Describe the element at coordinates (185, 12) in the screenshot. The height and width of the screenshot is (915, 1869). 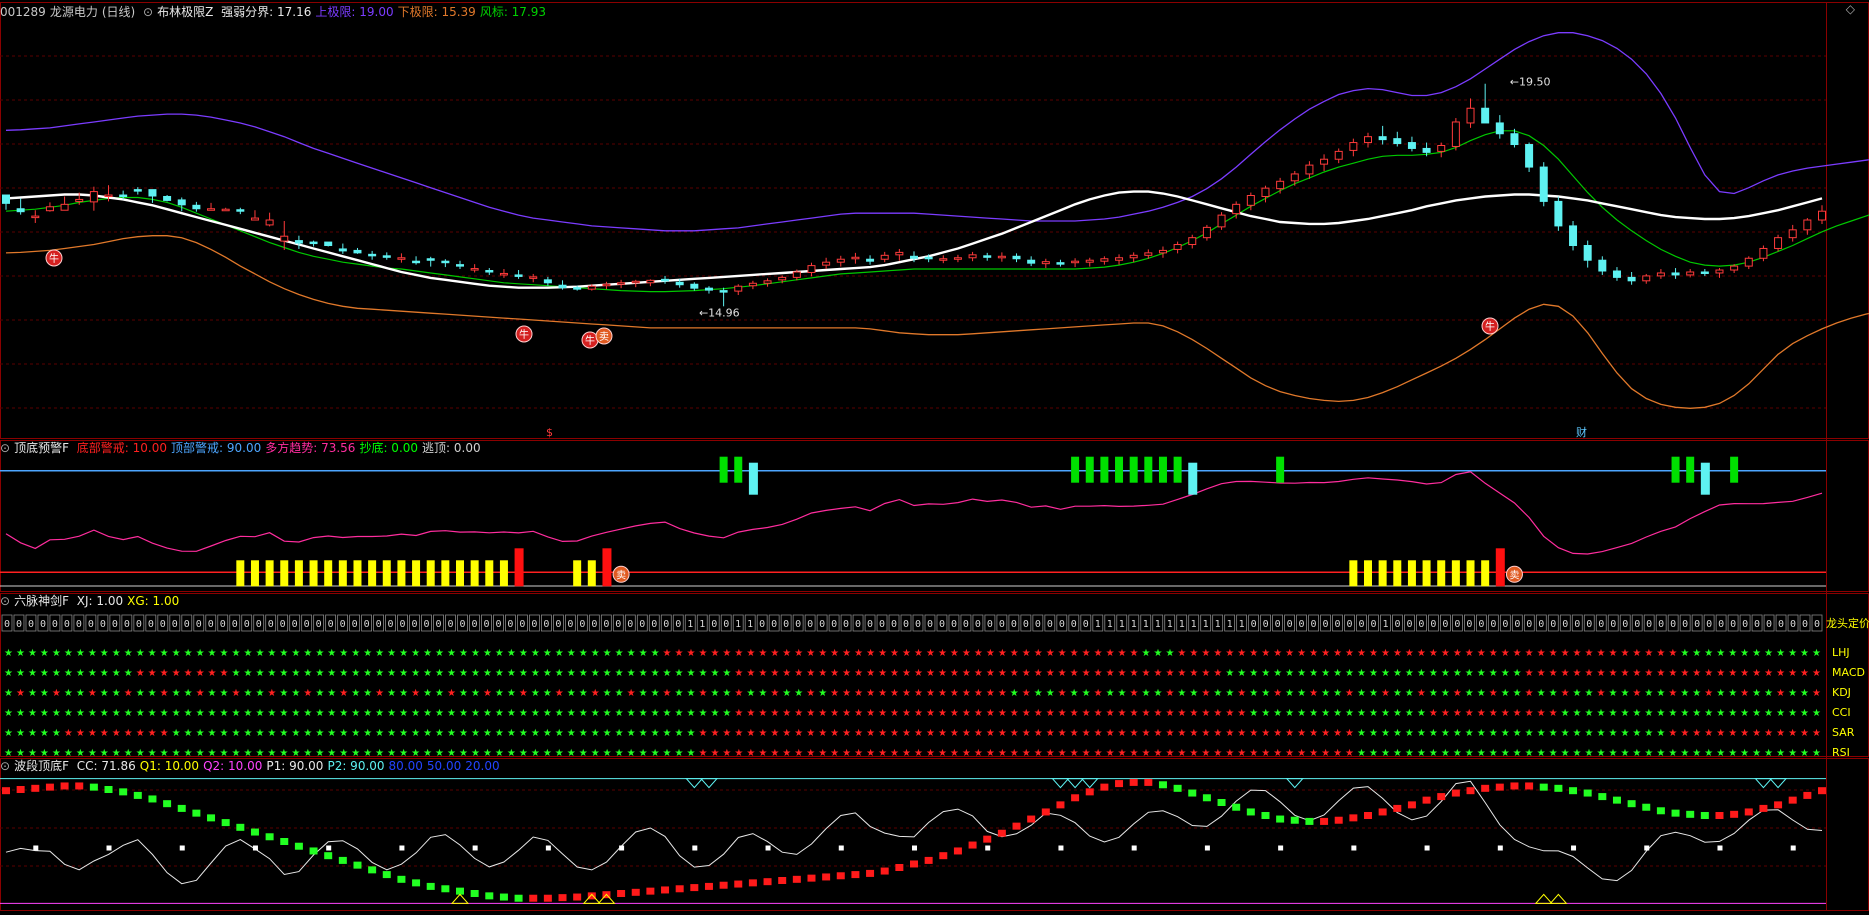
I see `indicator1-name: 布林极限Z` at that location.